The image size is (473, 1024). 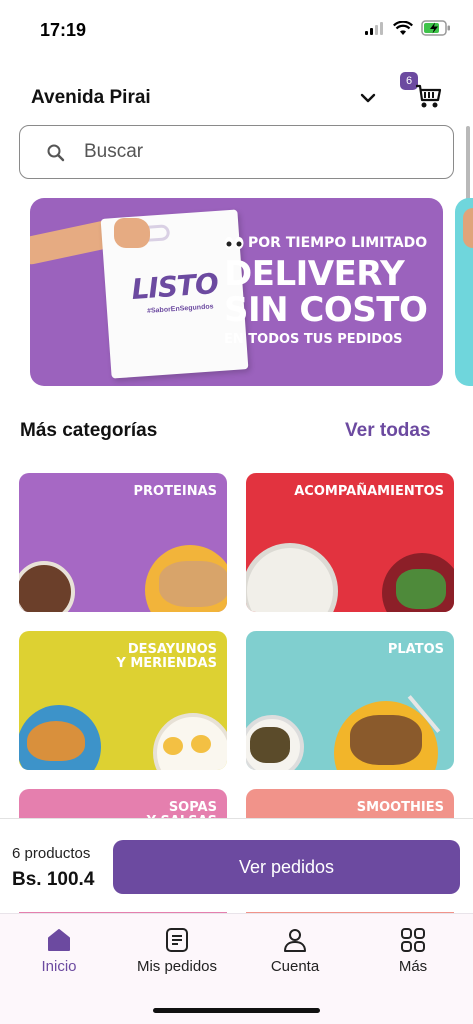 What do you see at coordinates (429, 96) in the screenshot?
I see `cart-icon` at bounding box center [429, 96].